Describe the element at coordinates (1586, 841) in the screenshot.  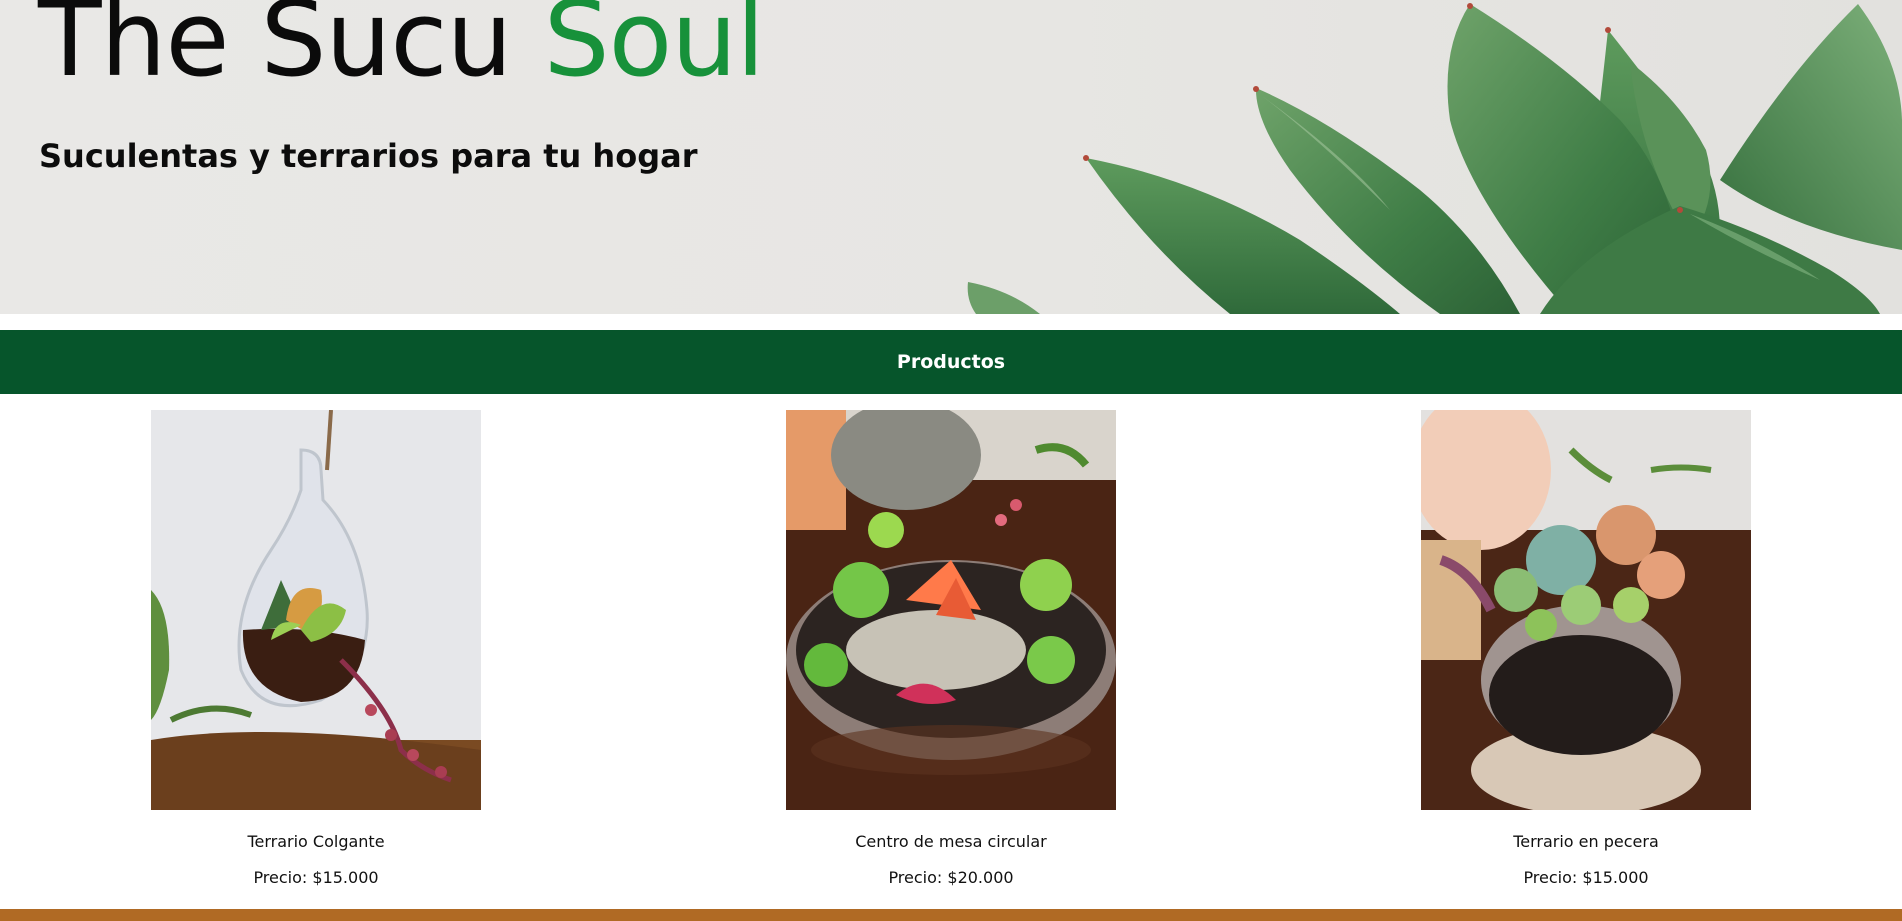
I see `product-name: Terrario en pecera` at that location.